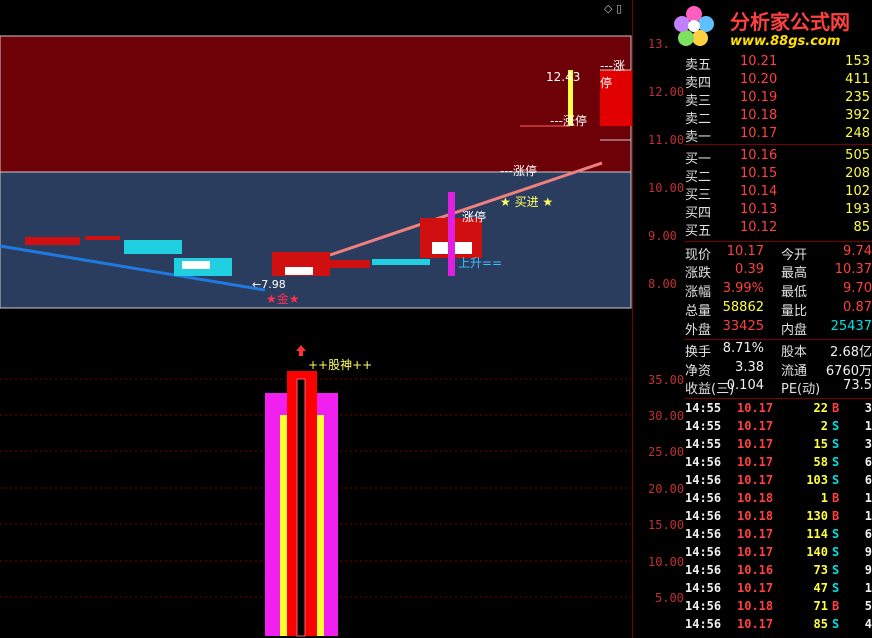  Describe the element at coordinates (666, 525) in the screenshot. I see `volume-tick: 15.00` at that location.